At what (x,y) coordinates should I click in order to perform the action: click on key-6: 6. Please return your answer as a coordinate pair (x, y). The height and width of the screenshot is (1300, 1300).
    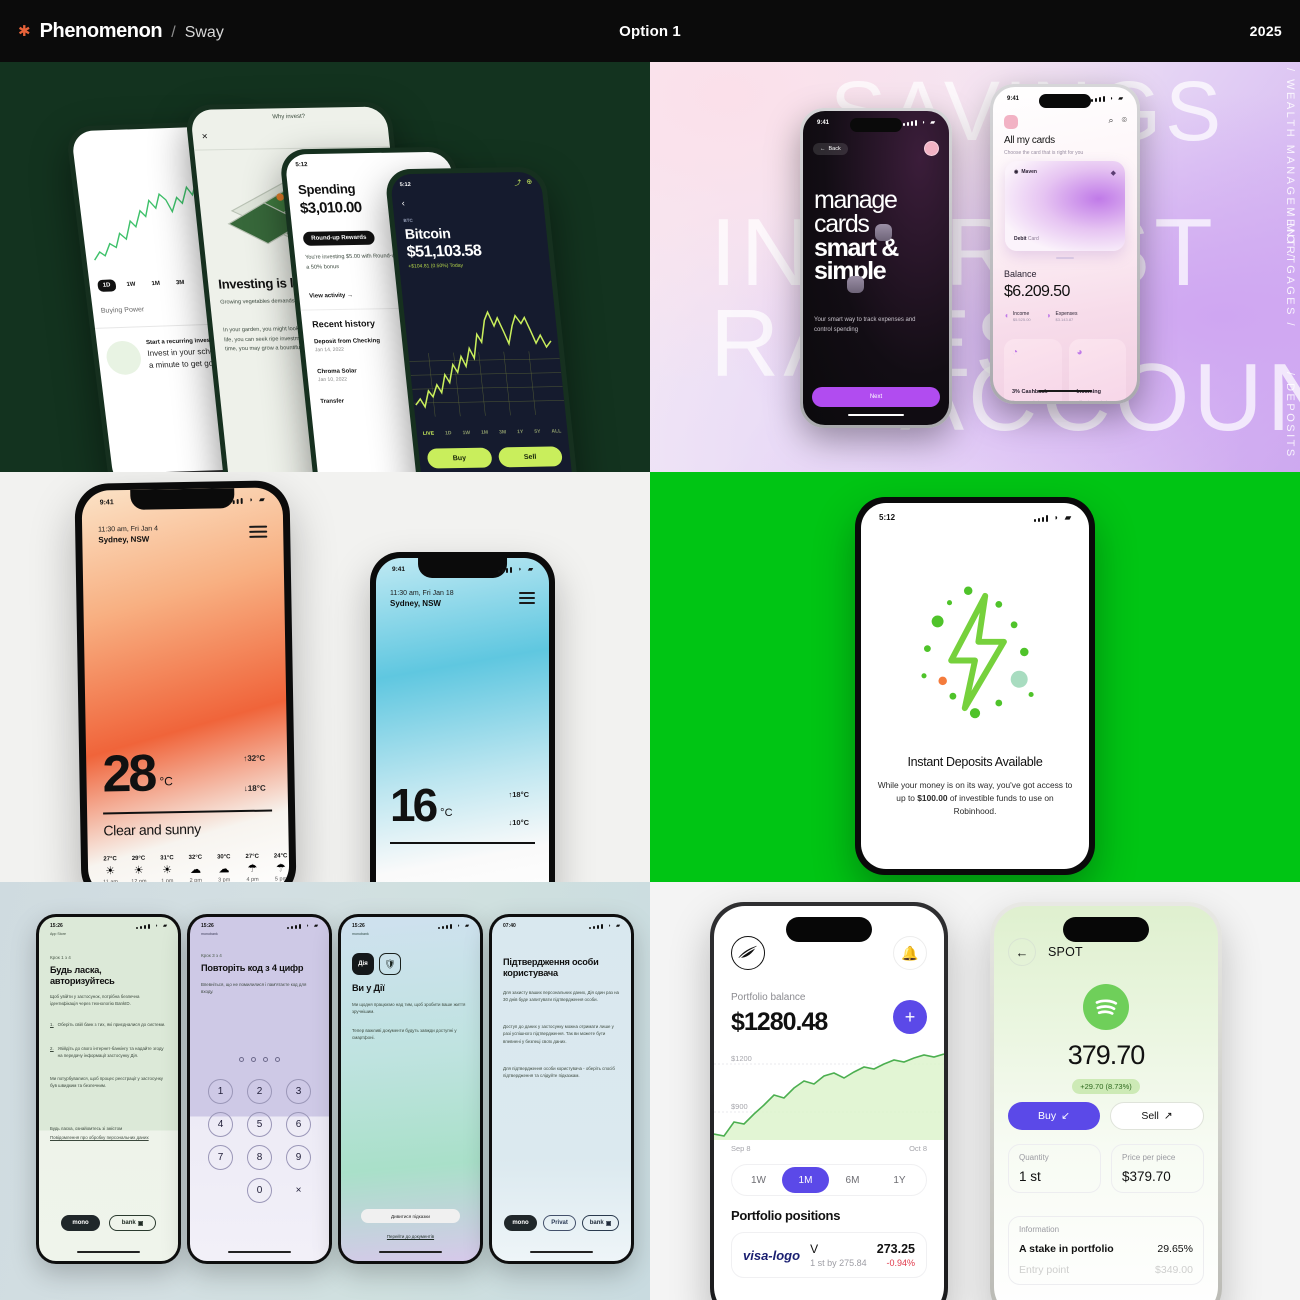
    Looking at the image, I should click on (298, 1124).